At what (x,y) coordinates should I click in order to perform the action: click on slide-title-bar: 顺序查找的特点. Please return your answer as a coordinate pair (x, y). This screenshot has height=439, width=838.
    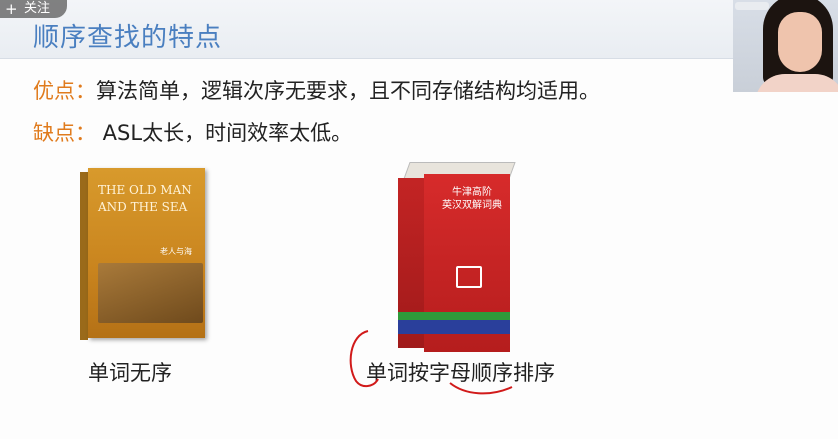
    Looking at the image, I should click on (419, 29).